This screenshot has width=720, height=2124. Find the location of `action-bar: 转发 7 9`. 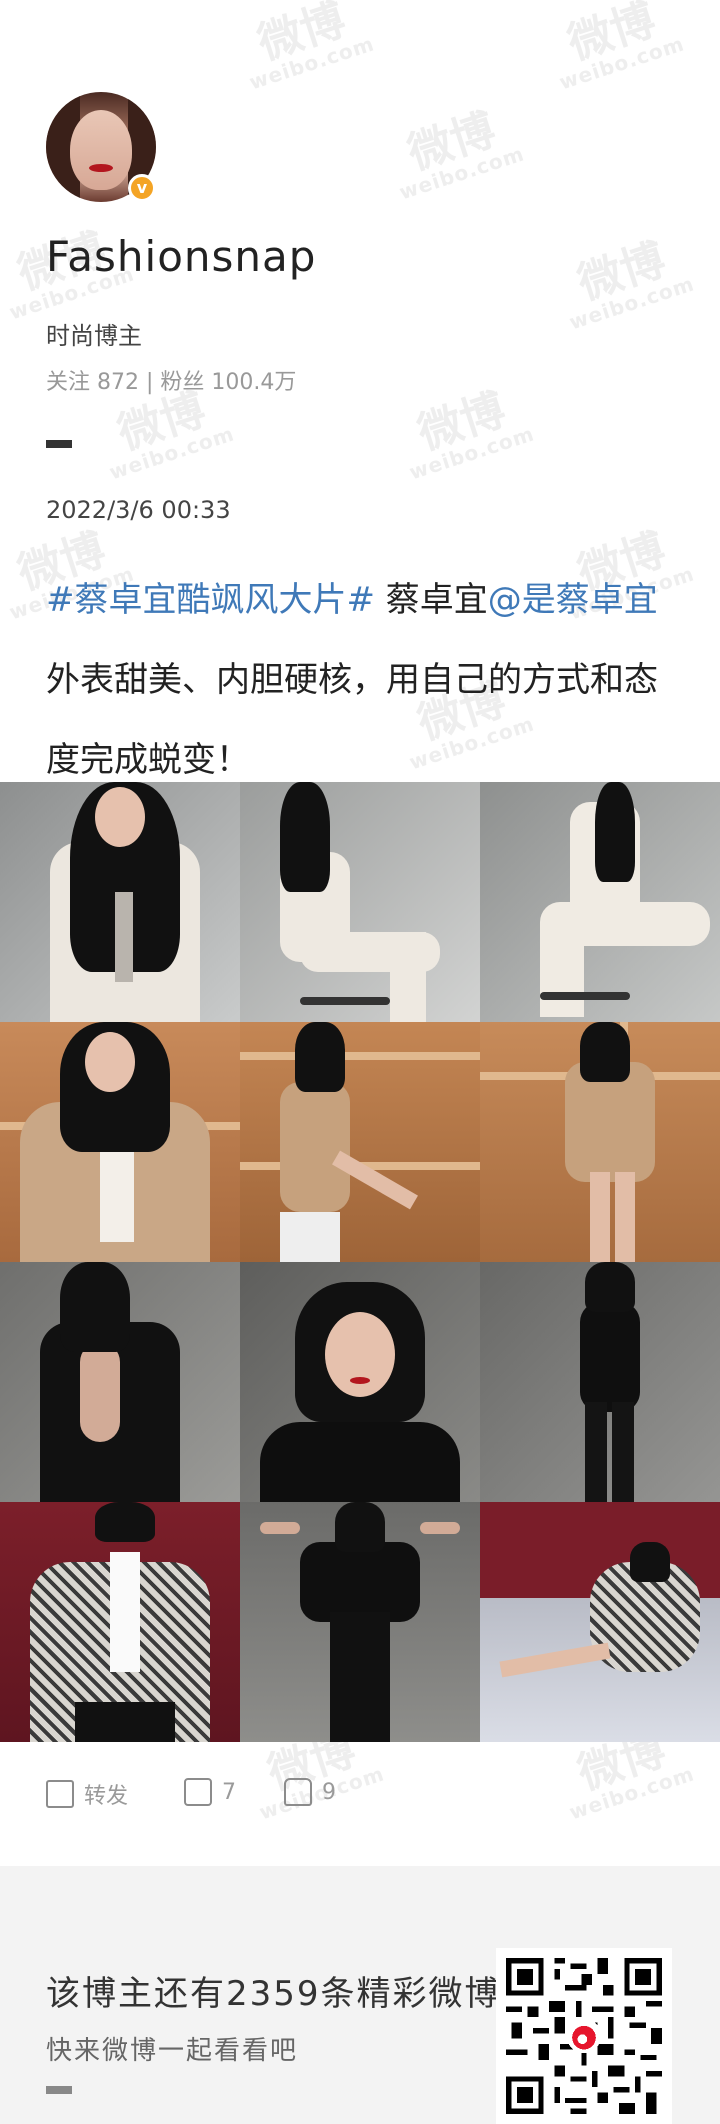

action-bar: 转发 7 9 is located at coordinates (366, 1803).